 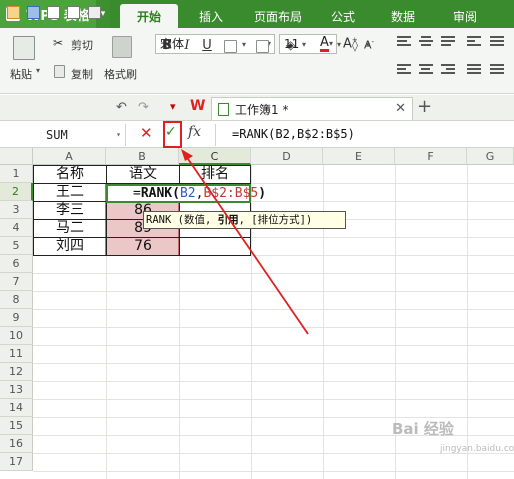 I want to click on copy-icon, so click(x=59, y=71).